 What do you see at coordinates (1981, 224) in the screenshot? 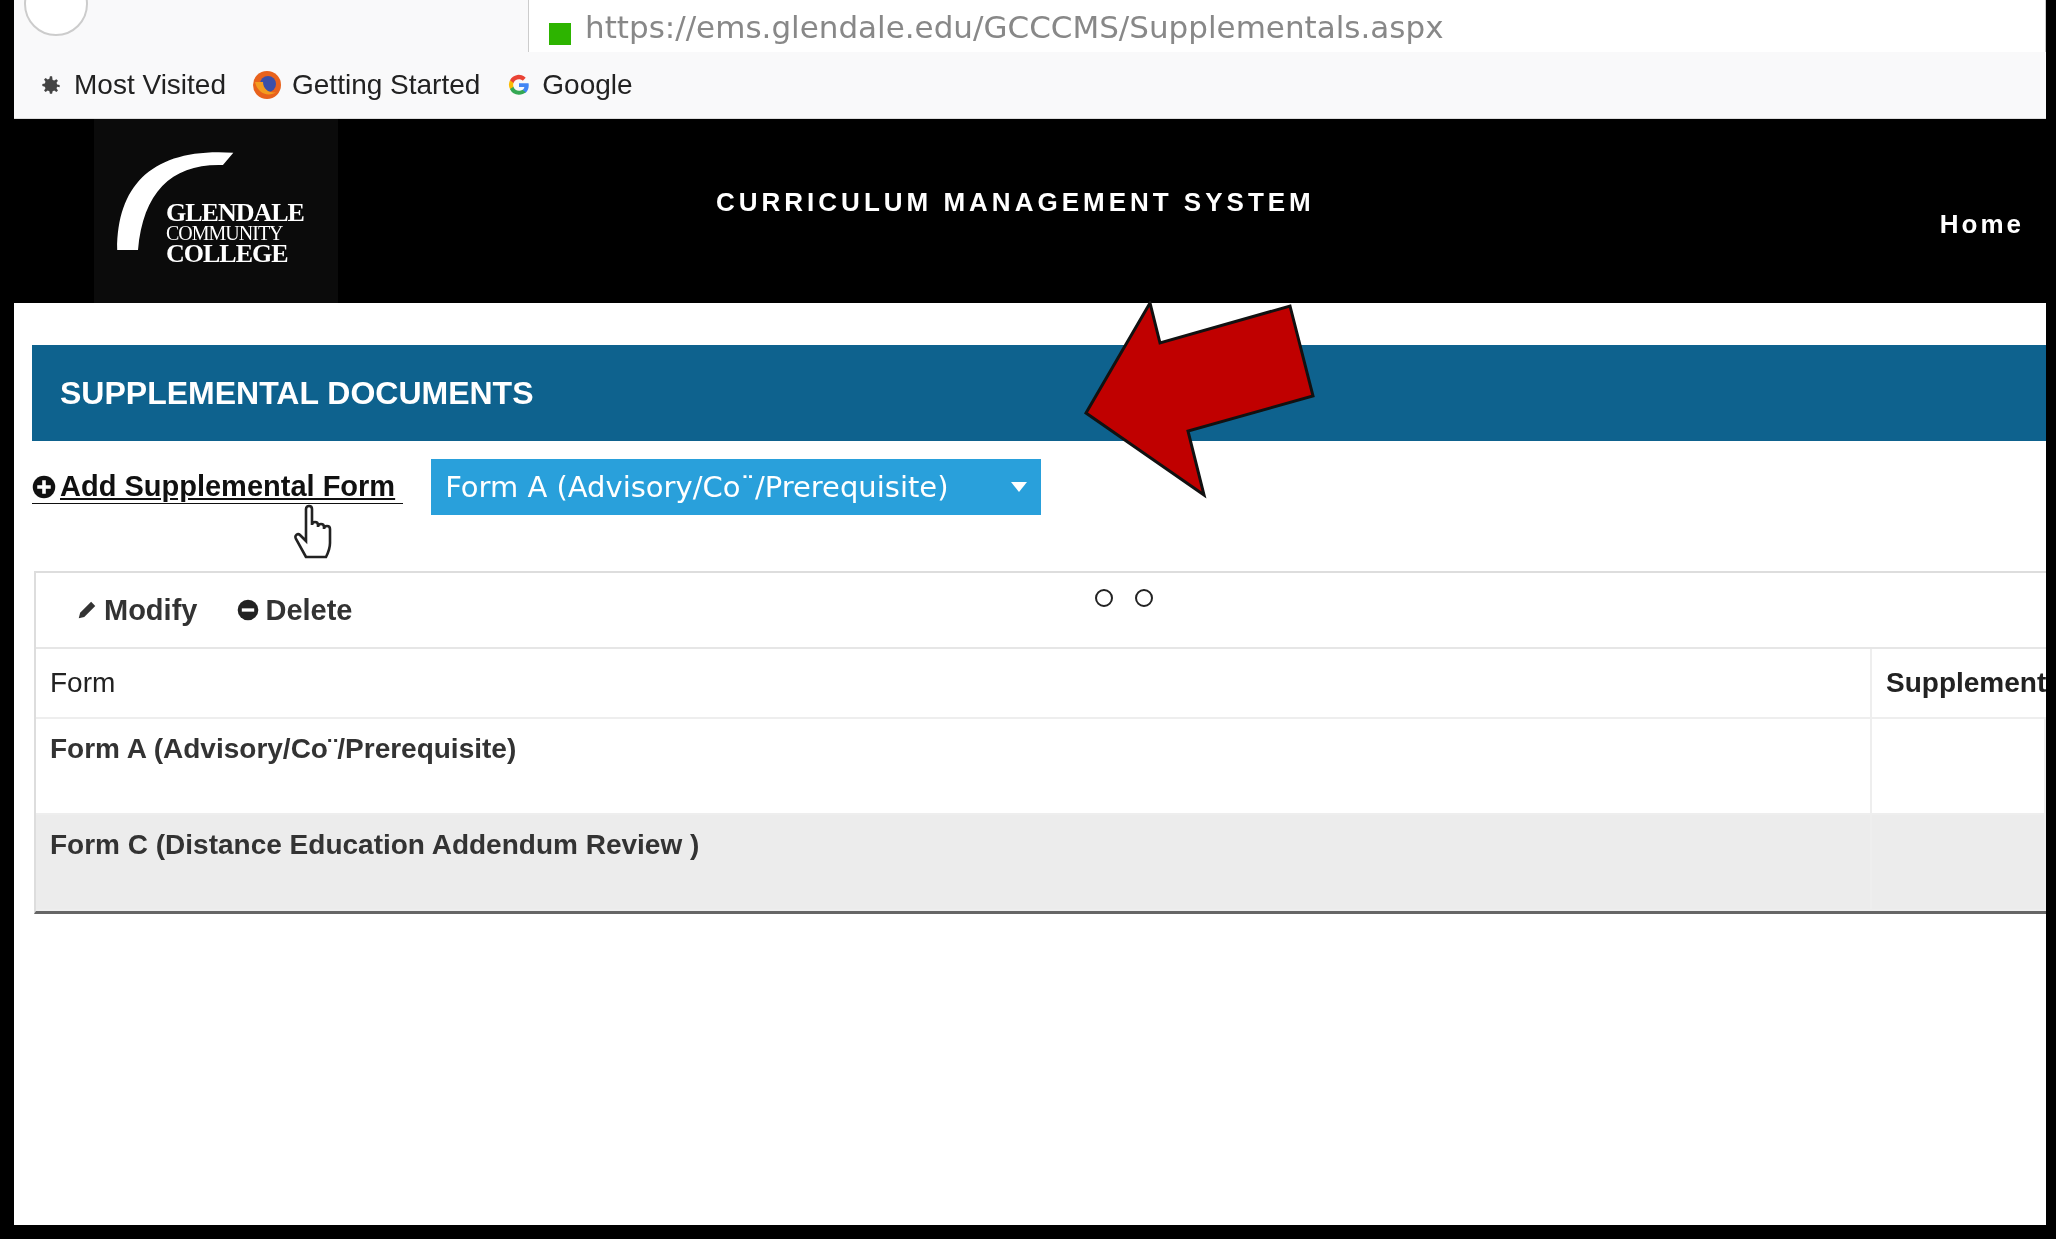
I see `nav-link: Home` at bounding box center [1981, 224].